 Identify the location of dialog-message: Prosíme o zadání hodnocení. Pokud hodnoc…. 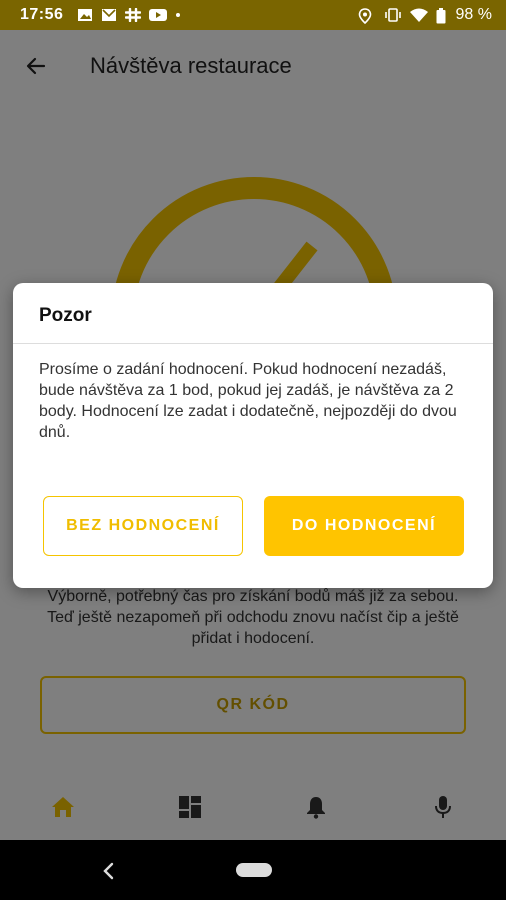
(248, 401).